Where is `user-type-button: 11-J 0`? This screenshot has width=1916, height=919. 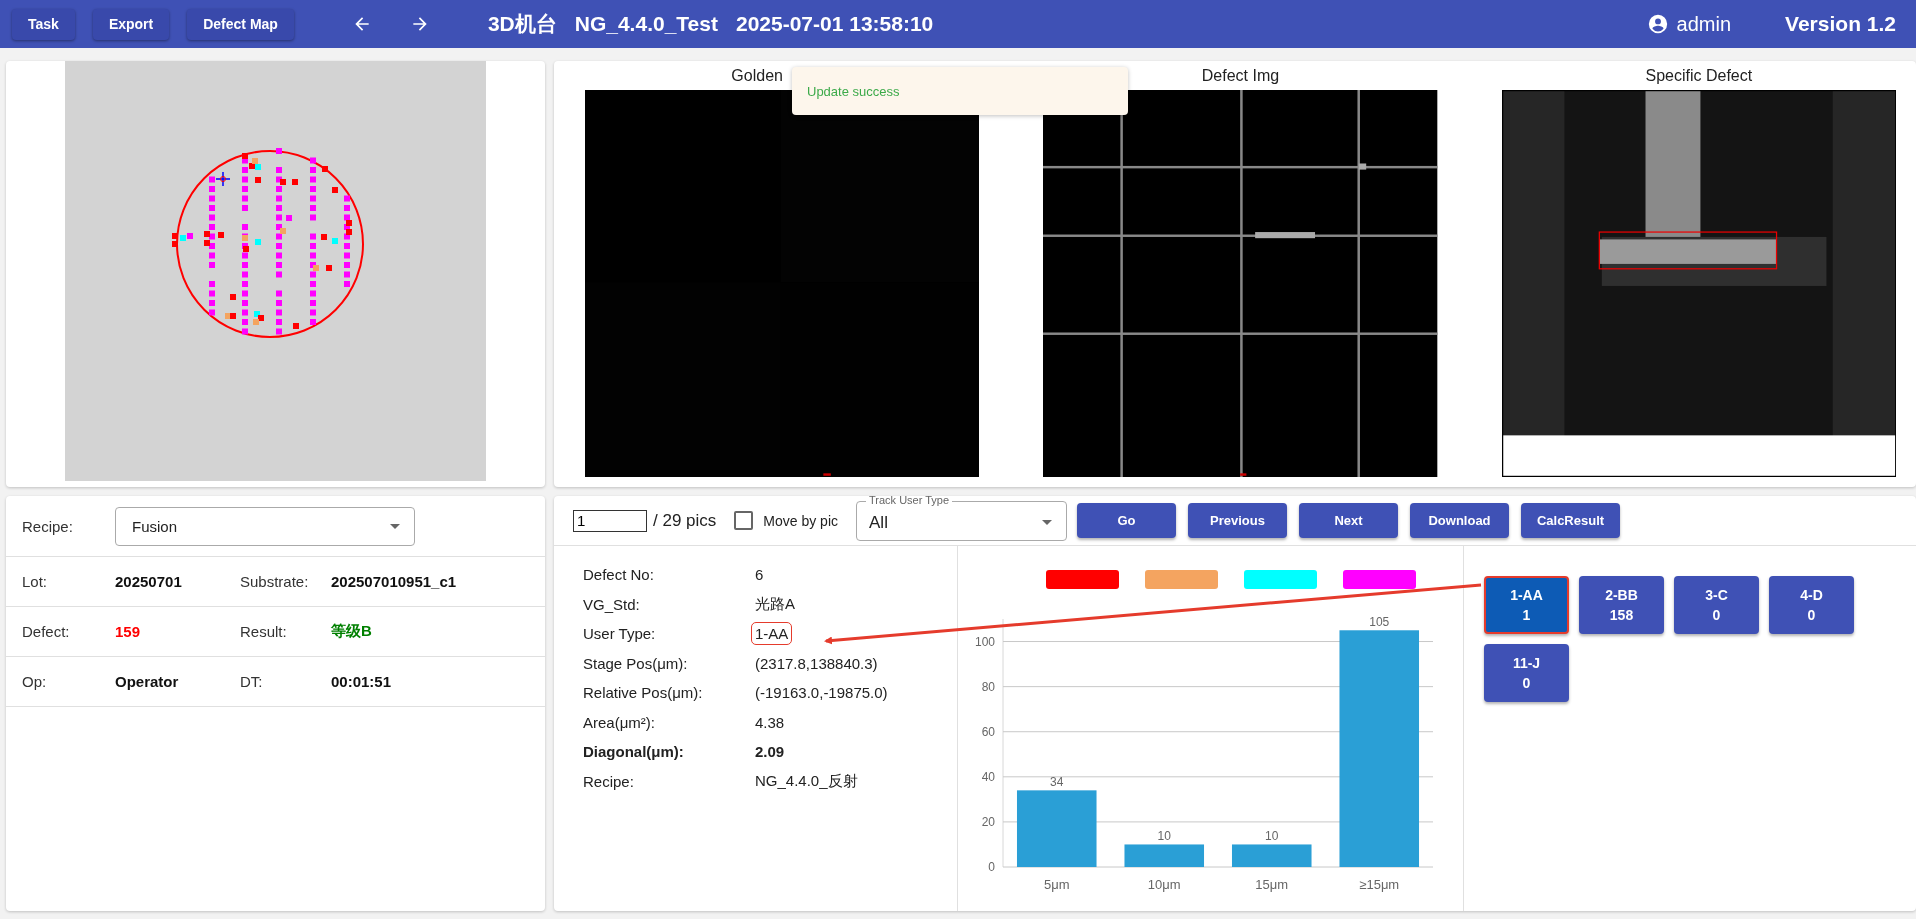
user-type-button: 11-J 0 is located at coordinates (1526, 673).